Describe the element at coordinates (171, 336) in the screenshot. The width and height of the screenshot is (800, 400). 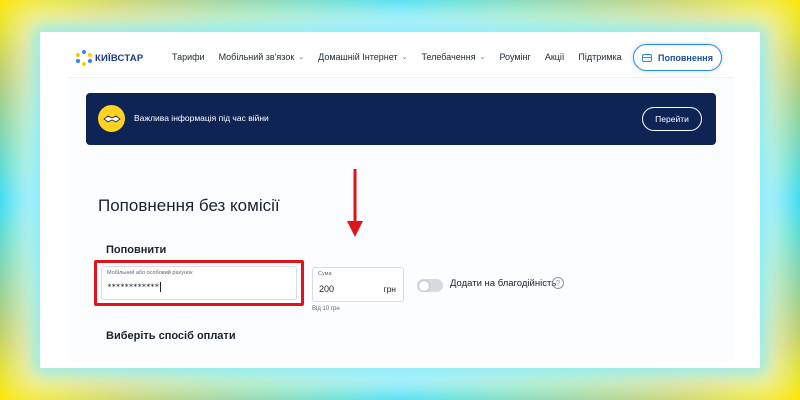
I see `payment-method-title: Виберіть спосіб оплати` at that location.